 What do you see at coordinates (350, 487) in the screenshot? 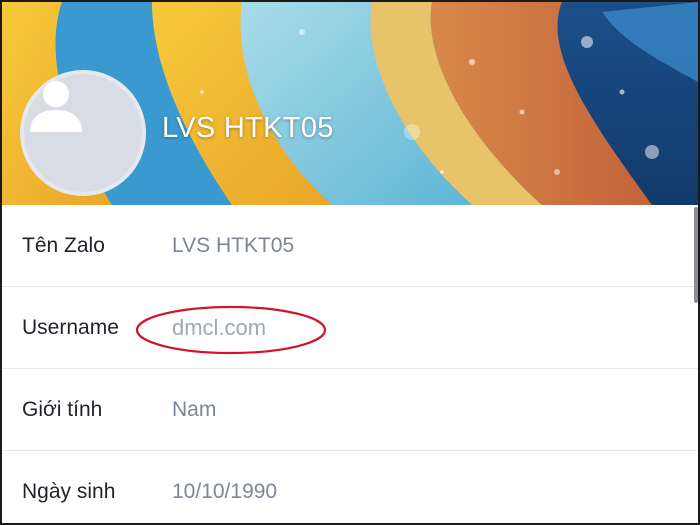
I see `info-row-birthday: Ngày sinh 10/10/1990` at bounding box center [350, 487].